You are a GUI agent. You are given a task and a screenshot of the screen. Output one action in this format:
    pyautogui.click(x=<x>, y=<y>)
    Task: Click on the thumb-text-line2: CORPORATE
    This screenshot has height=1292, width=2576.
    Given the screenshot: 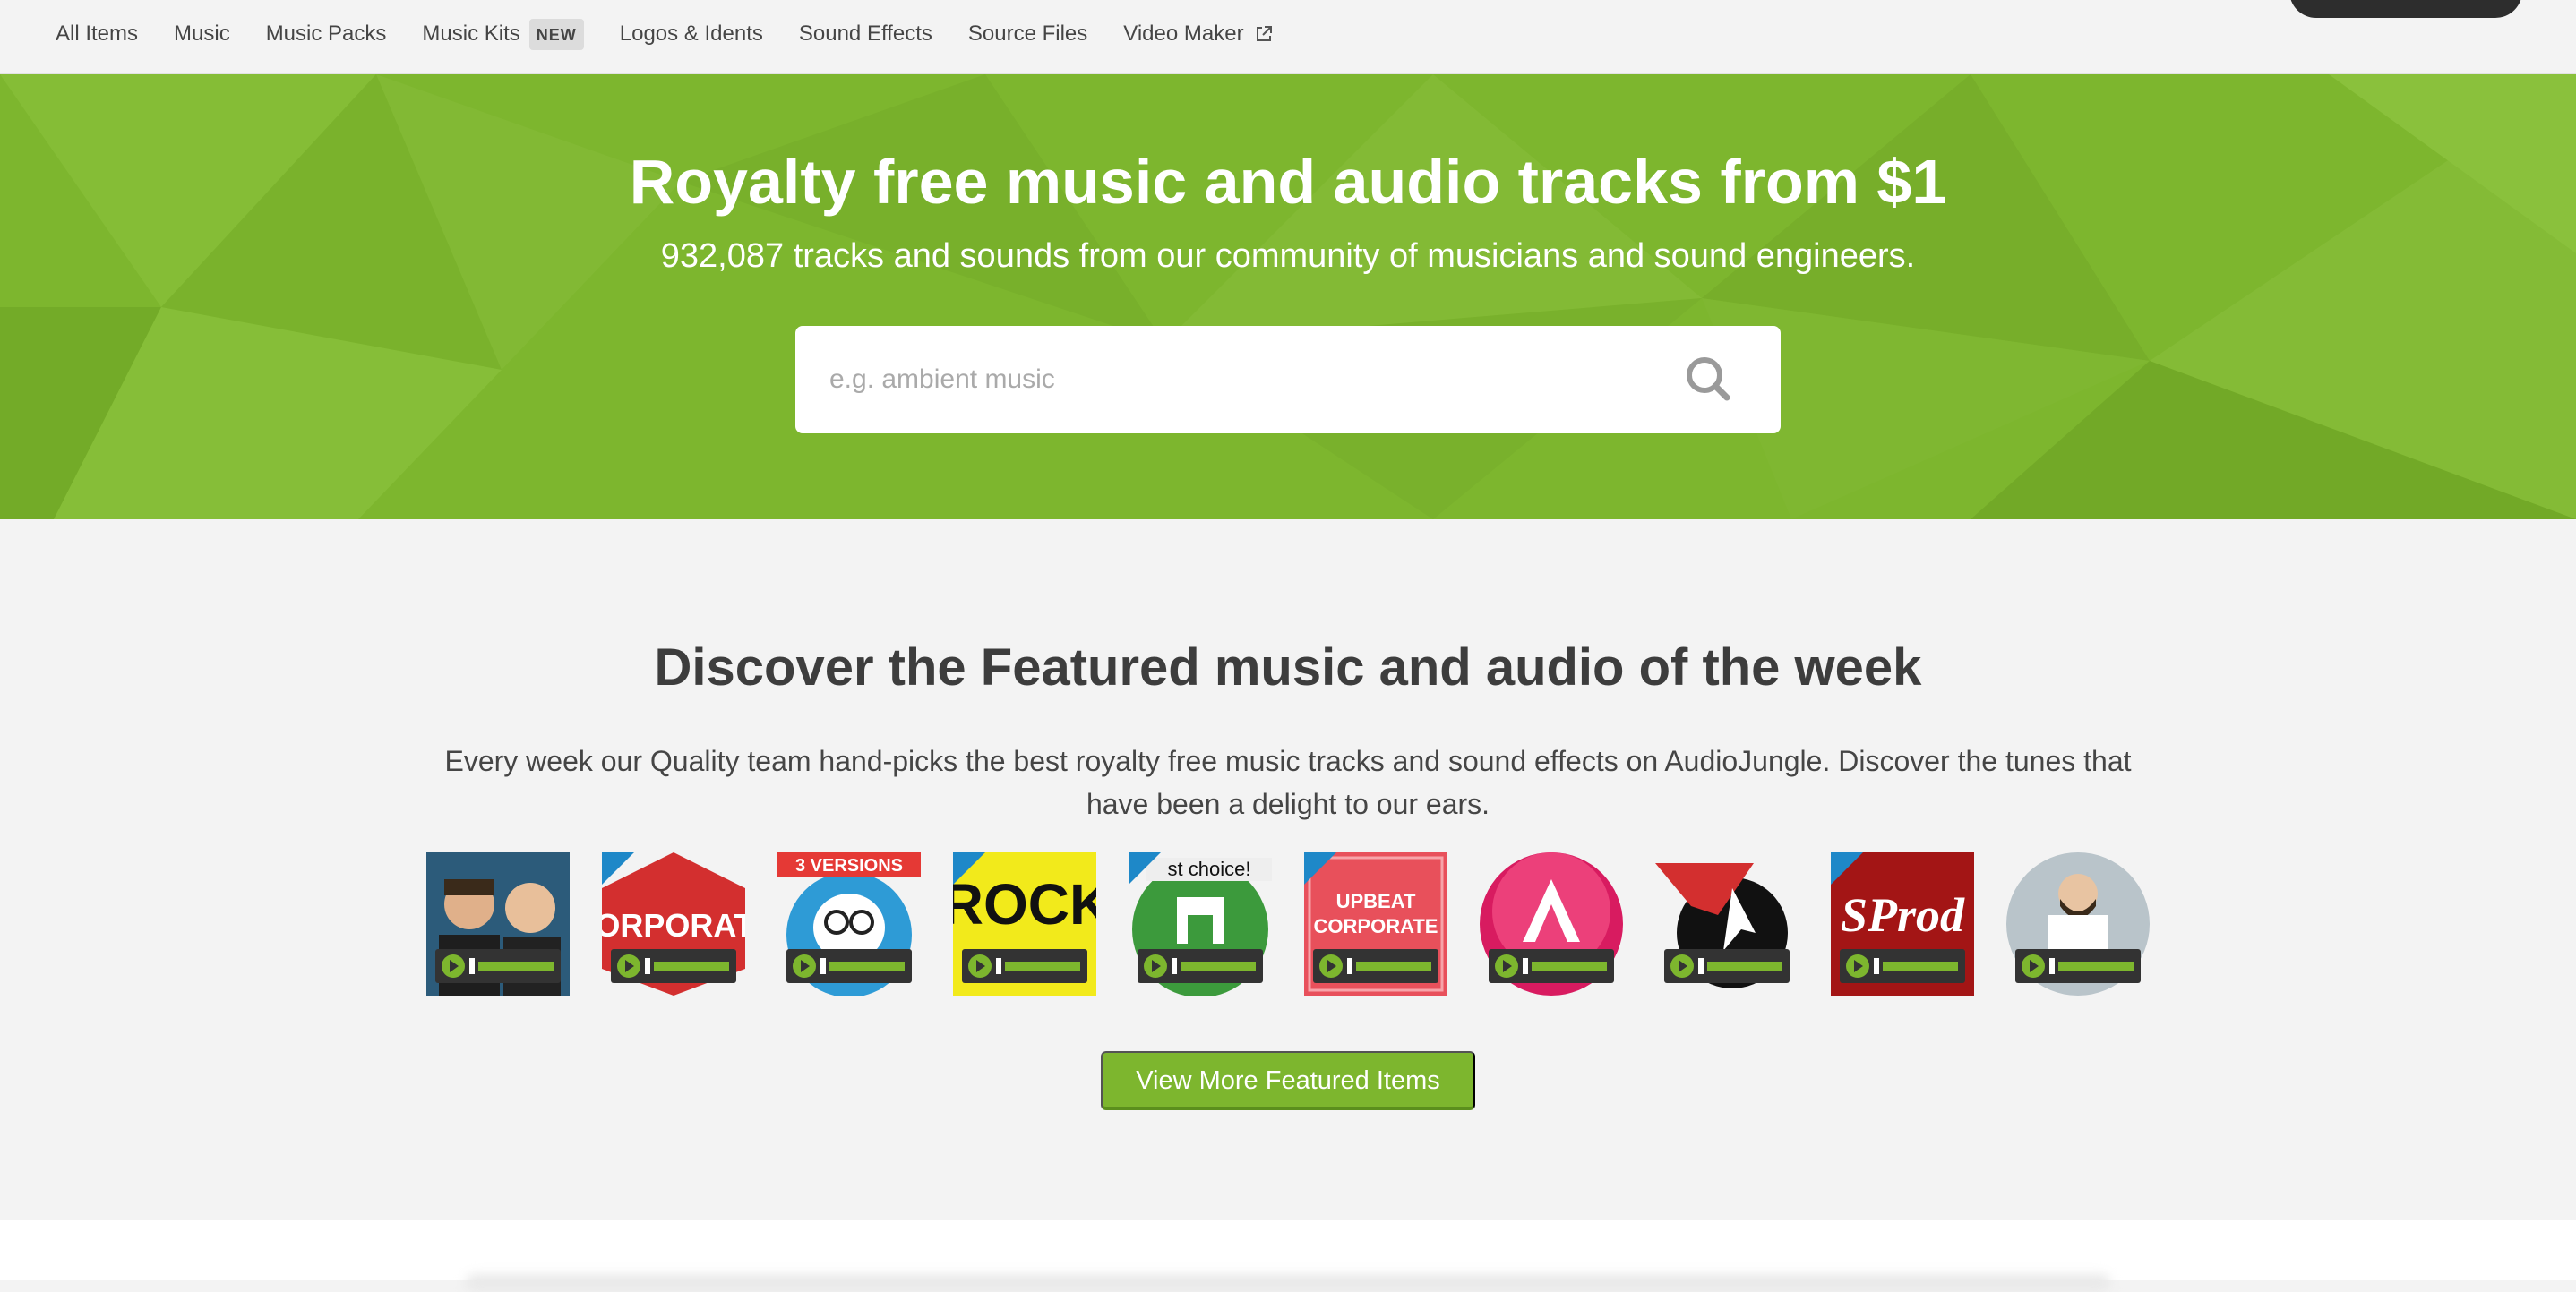 What is the action you would take?
    pyautogui.click(x=1376, y=926)
    